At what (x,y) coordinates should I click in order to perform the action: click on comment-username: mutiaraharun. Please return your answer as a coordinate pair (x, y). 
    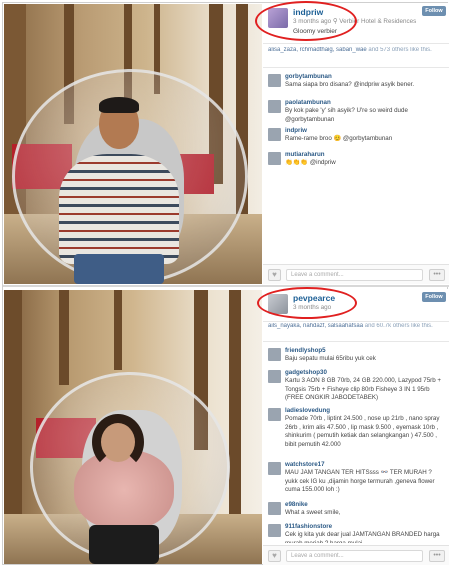
    Looking at the image, I should click on (305, 154).